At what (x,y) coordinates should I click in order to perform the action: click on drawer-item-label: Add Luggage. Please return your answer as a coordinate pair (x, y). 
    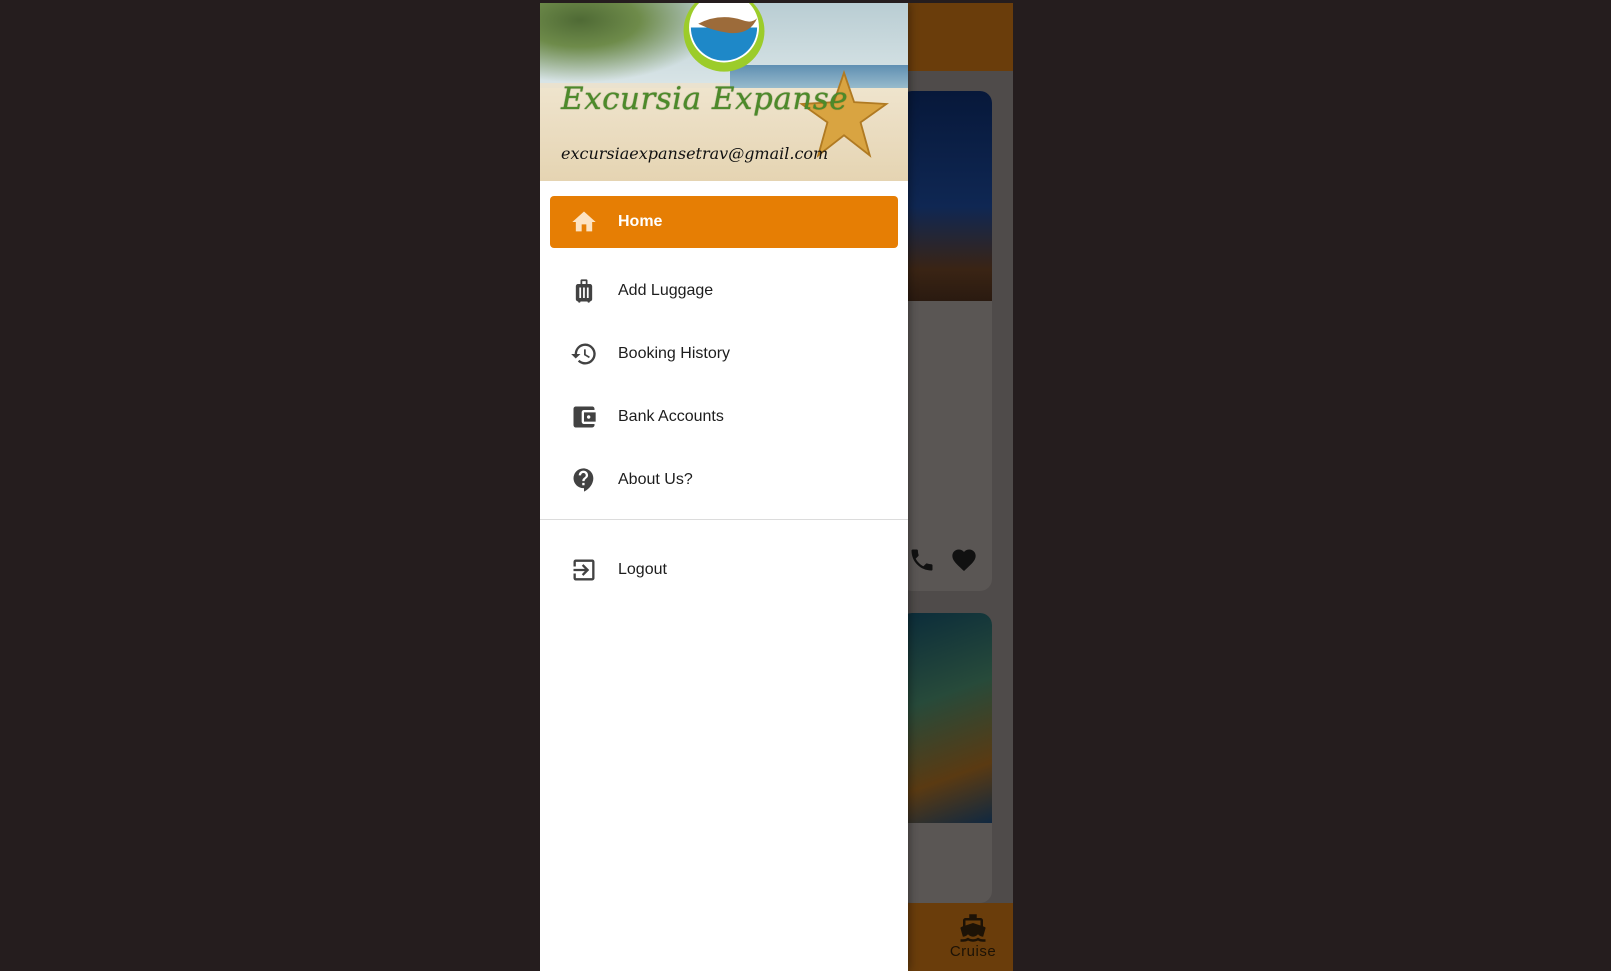
    Looking at the image, I should click on (666, 290).